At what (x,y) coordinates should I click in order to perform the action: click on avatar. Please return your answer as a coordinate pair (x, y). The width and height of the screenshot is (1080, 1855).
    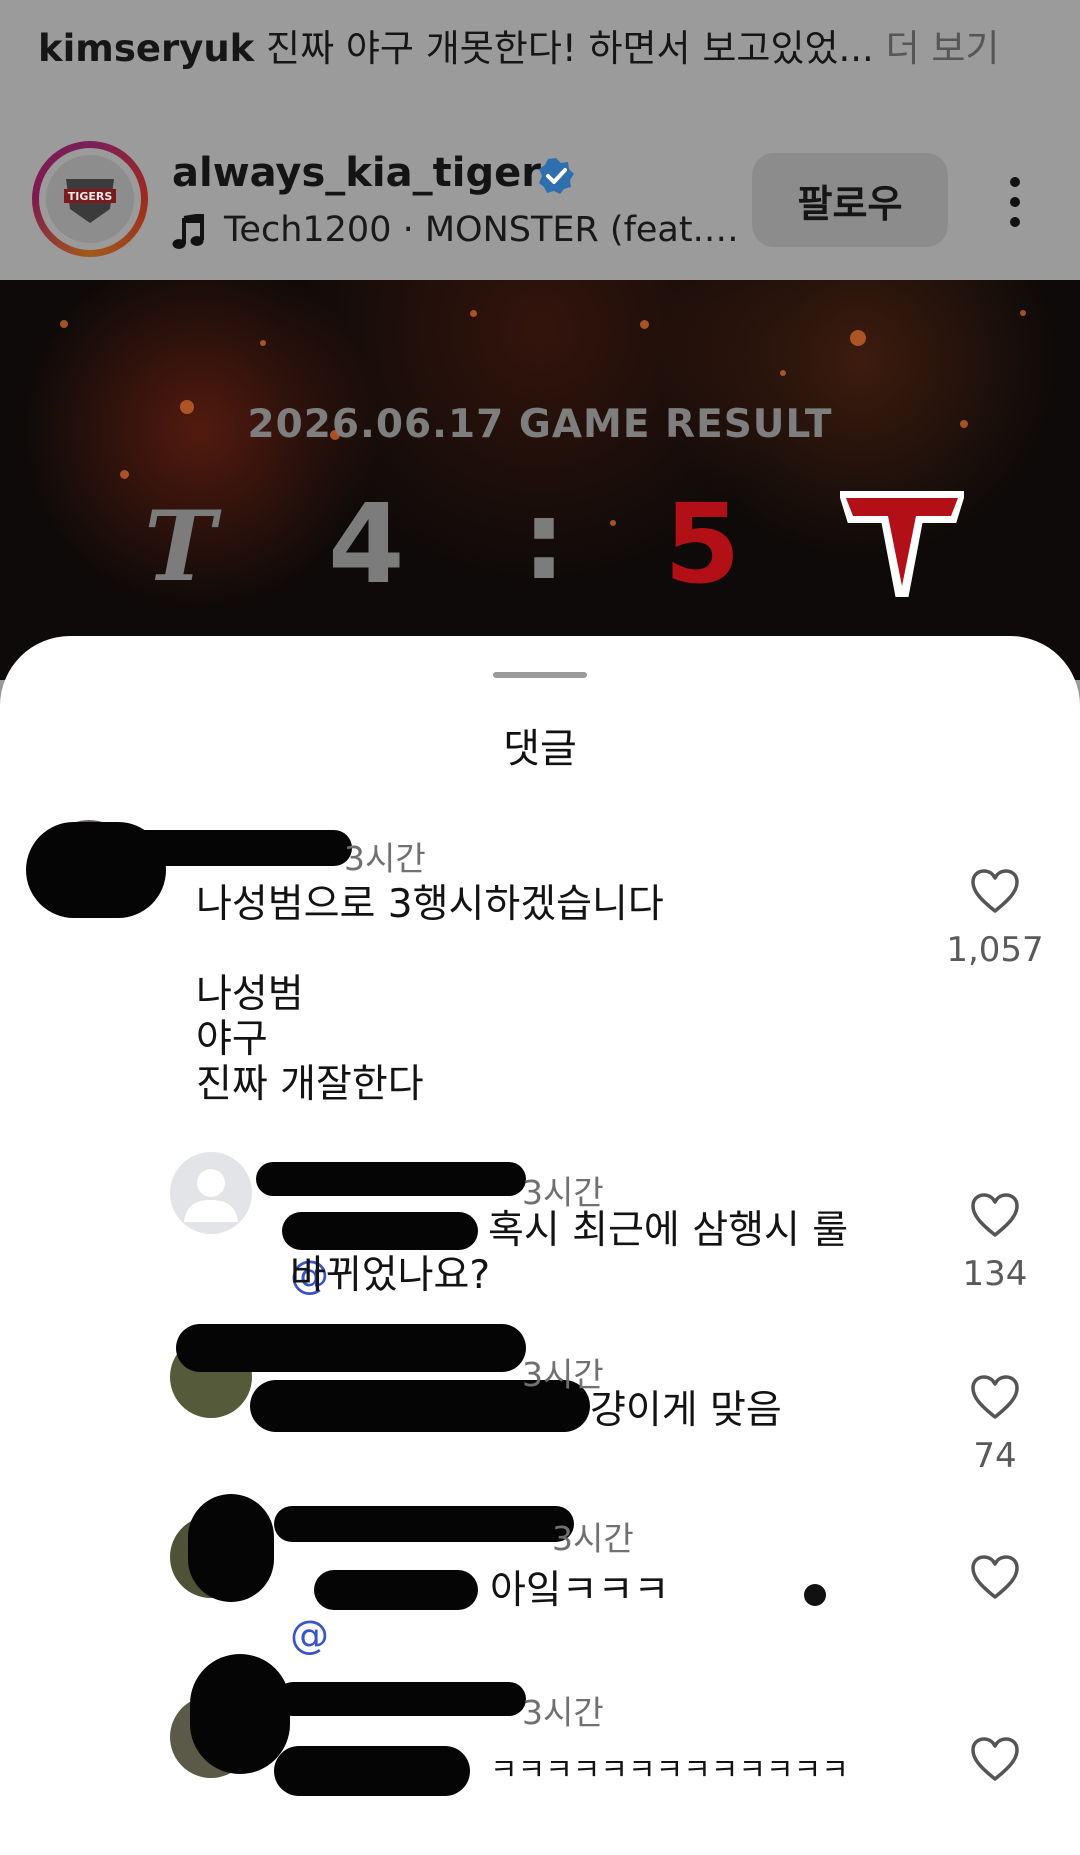
    Looking at the image, I should click on (211, 1193).